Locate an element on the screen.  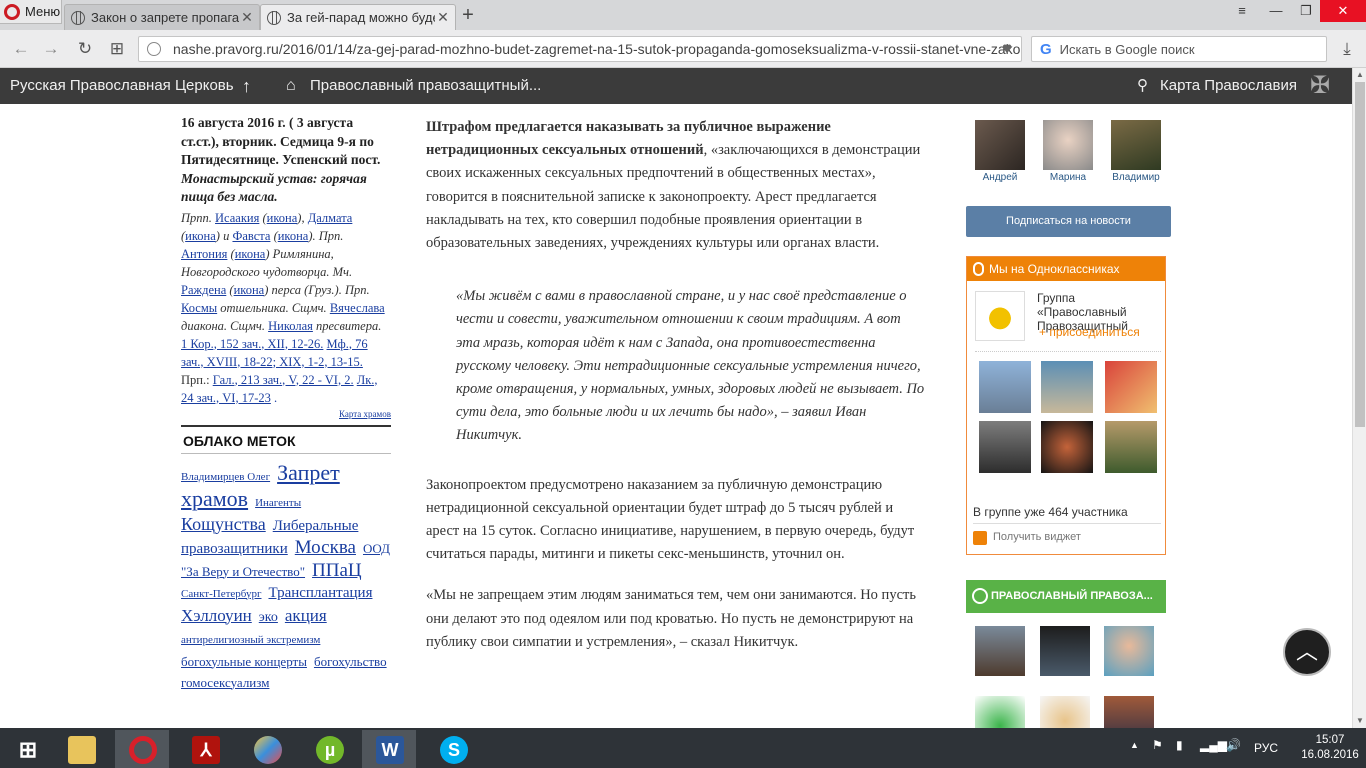
opera-menu-button: Меню is located at coordinates (31, 12).